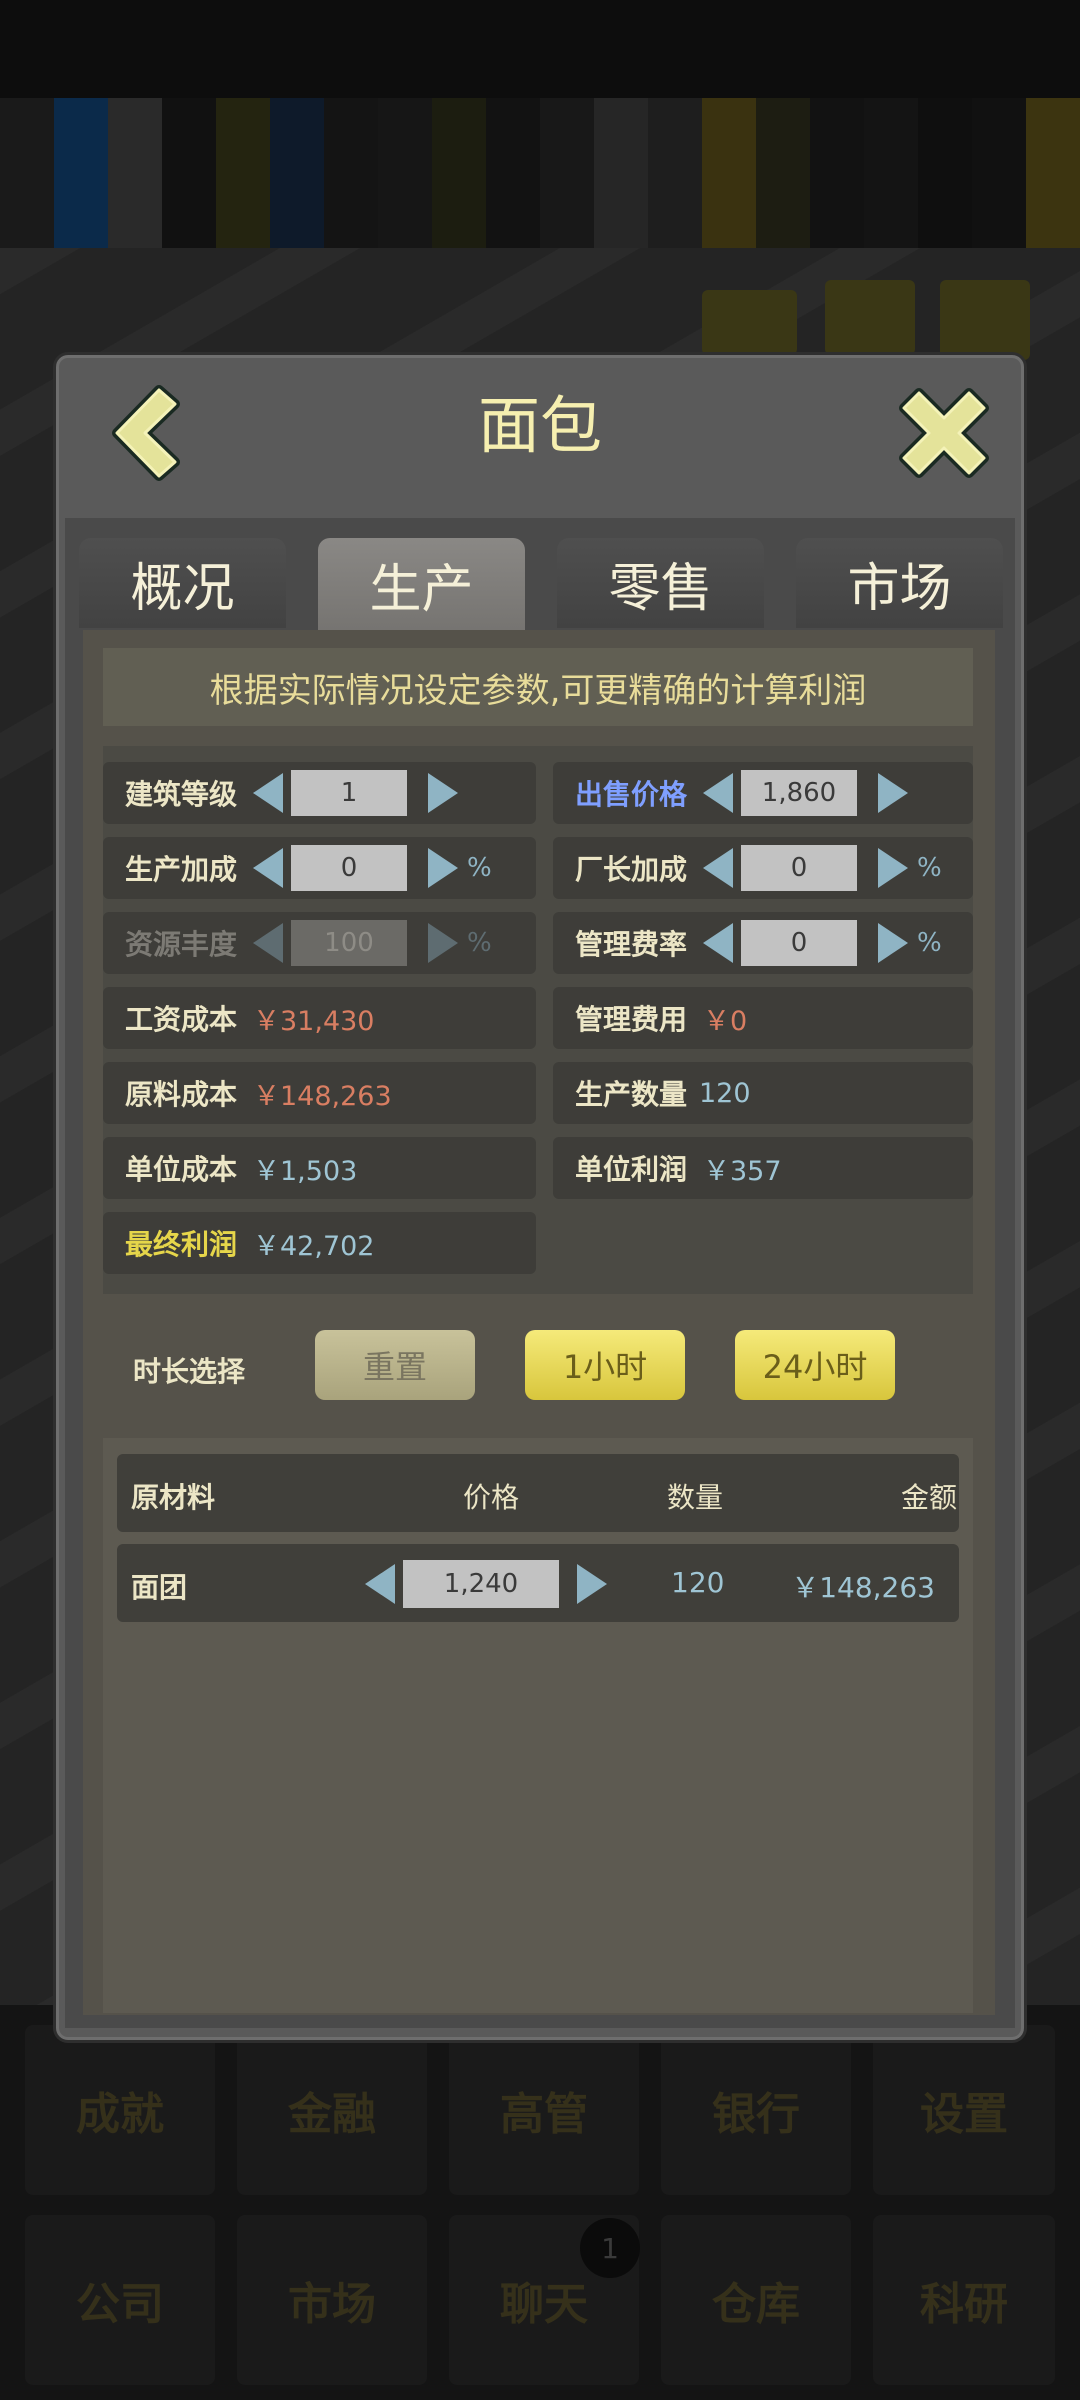  Describe the element at coordinates (173, 1497) in the screenshot. I see `header-material: 原材料` at that location.